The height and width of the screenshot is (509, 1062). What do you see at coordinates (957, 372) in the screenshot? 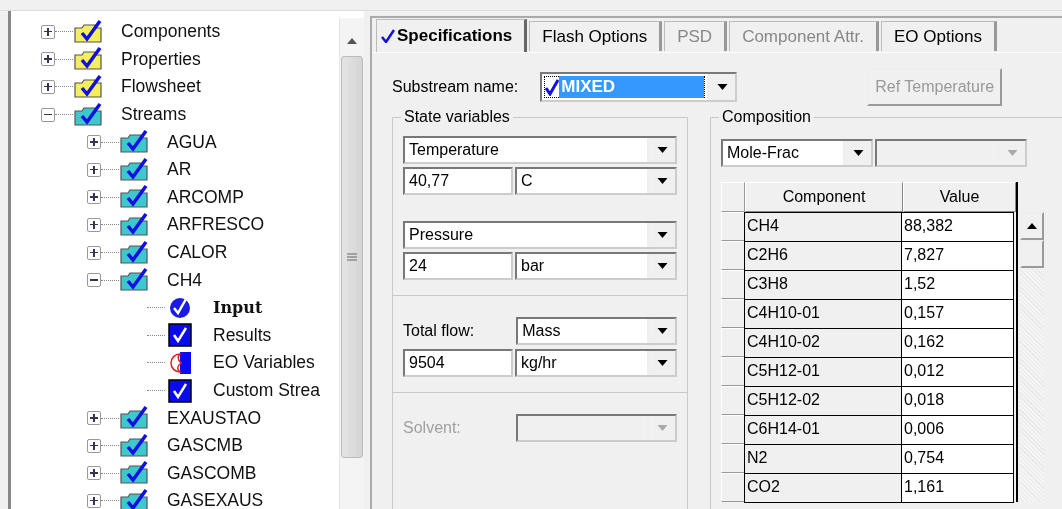
I see `table-cell: 0,012` at bounding box center [957, 372].